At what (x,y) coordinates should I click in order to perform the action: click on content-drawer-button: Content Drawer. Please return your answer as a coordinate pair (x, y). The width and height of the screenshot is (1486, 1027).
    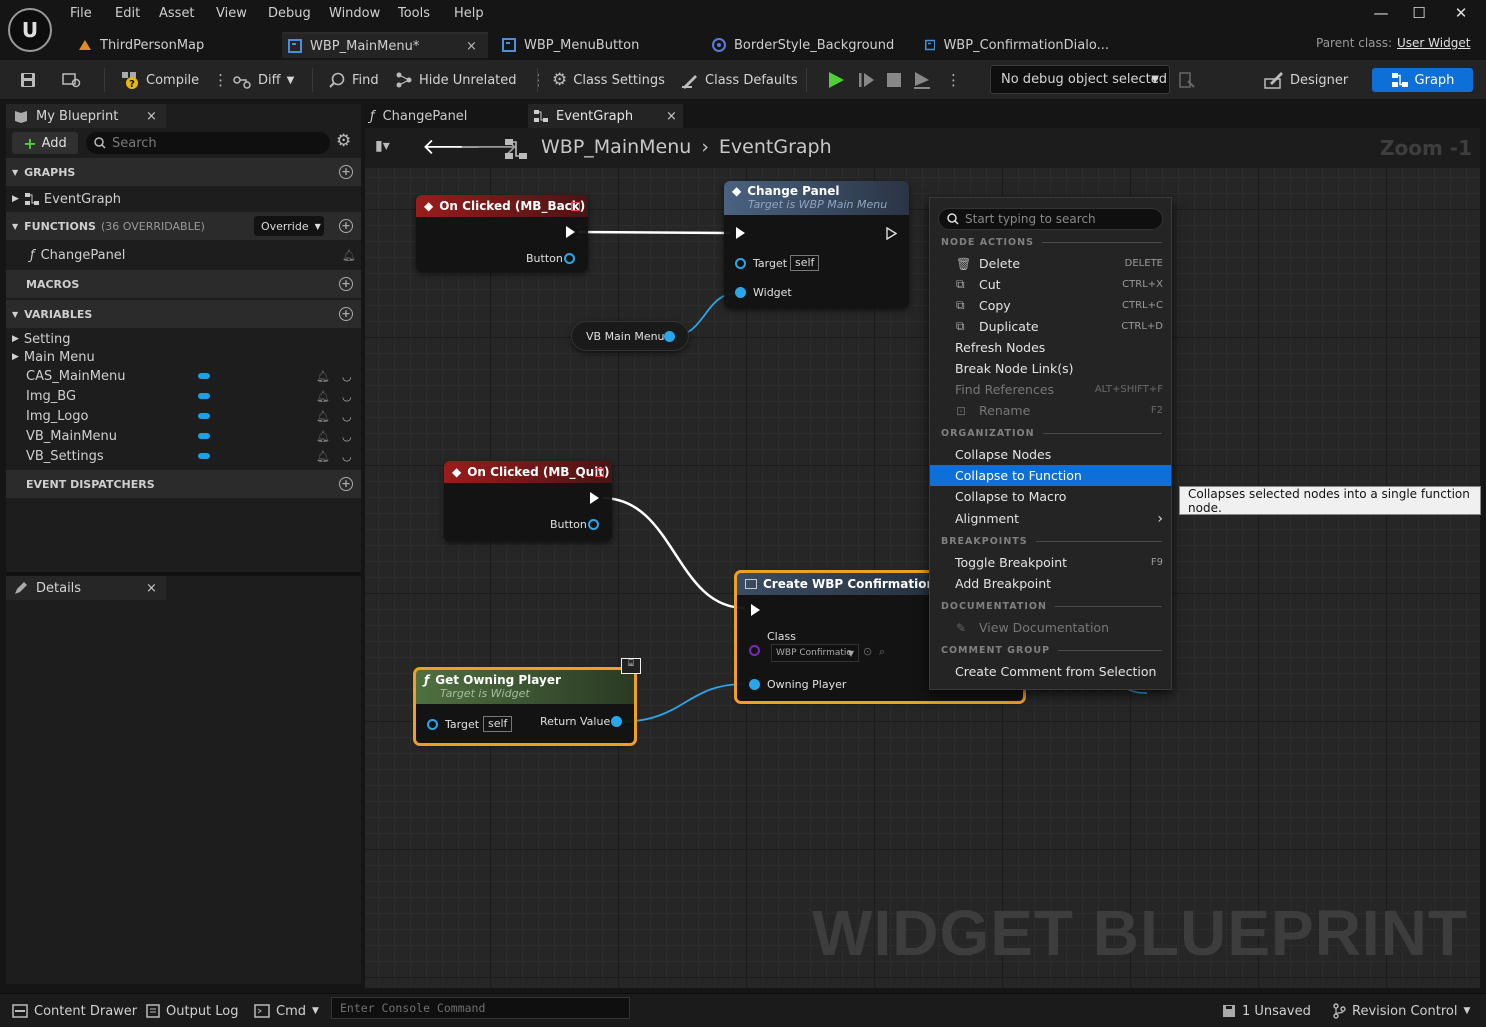
    Looking at the image, I should click on (74, 1011).